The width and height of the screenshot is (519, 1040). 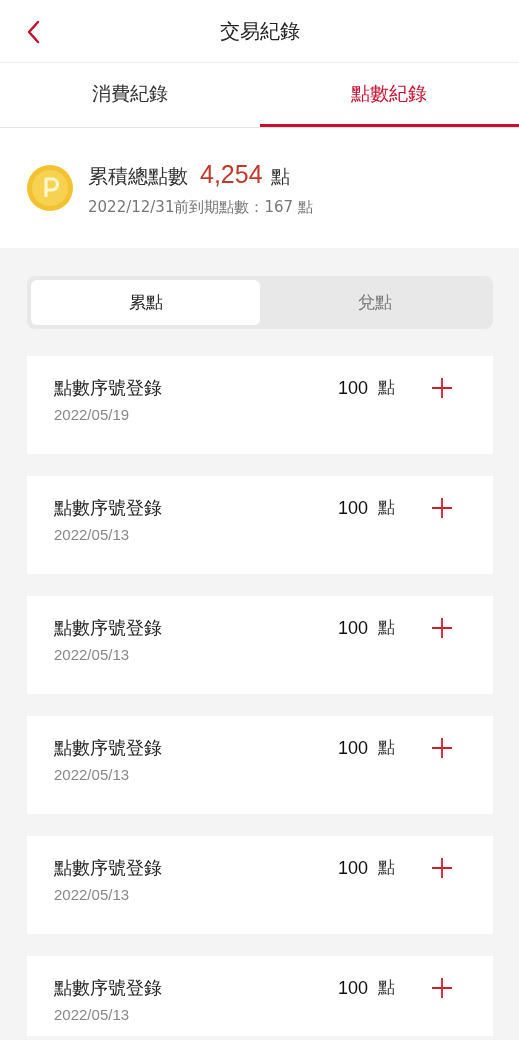 I want to click on total-points-value: 4,254, so click(x=231, y=174).